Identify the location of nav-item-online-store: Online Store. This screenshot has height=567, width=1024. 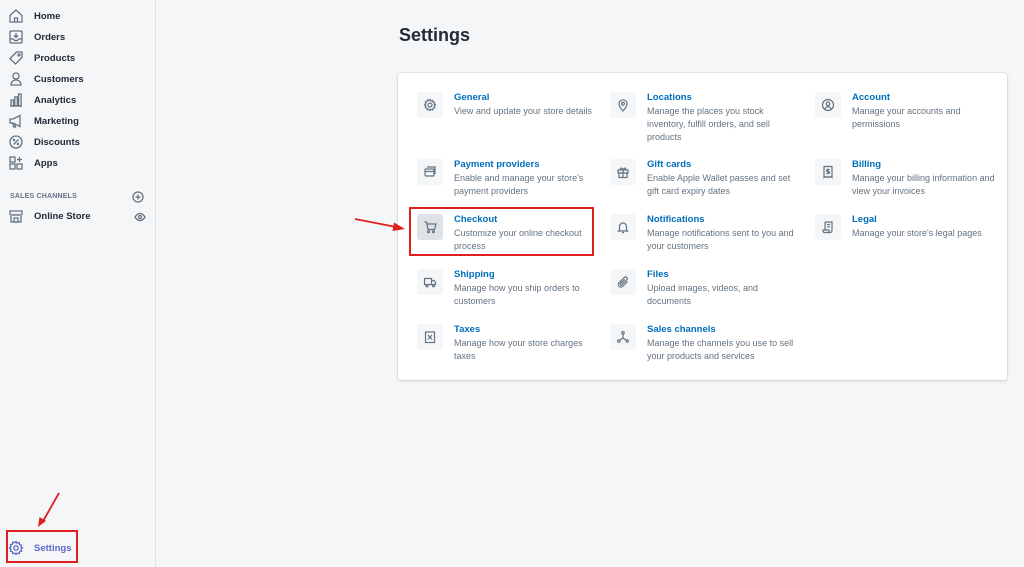
(77, 216).